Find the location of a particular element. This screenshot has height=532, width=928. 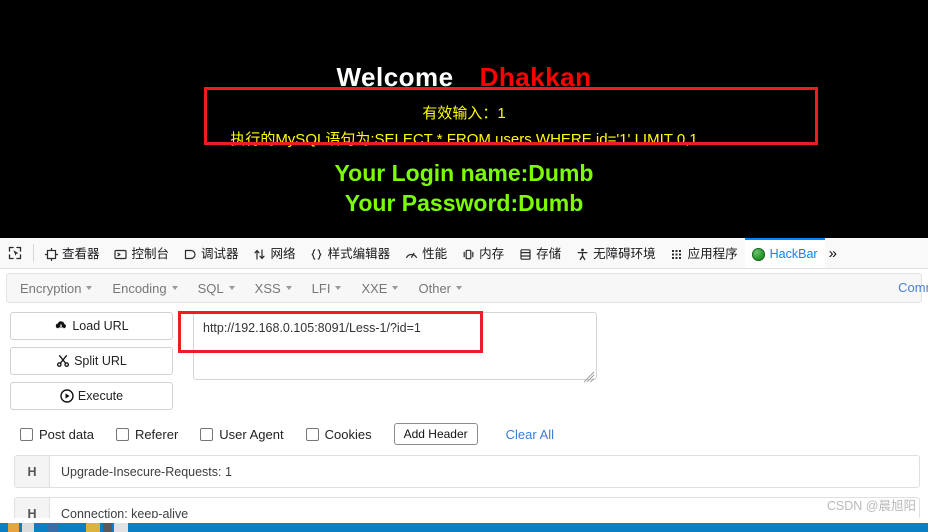

cloud-download-icon is located at coordinates (61, 326).